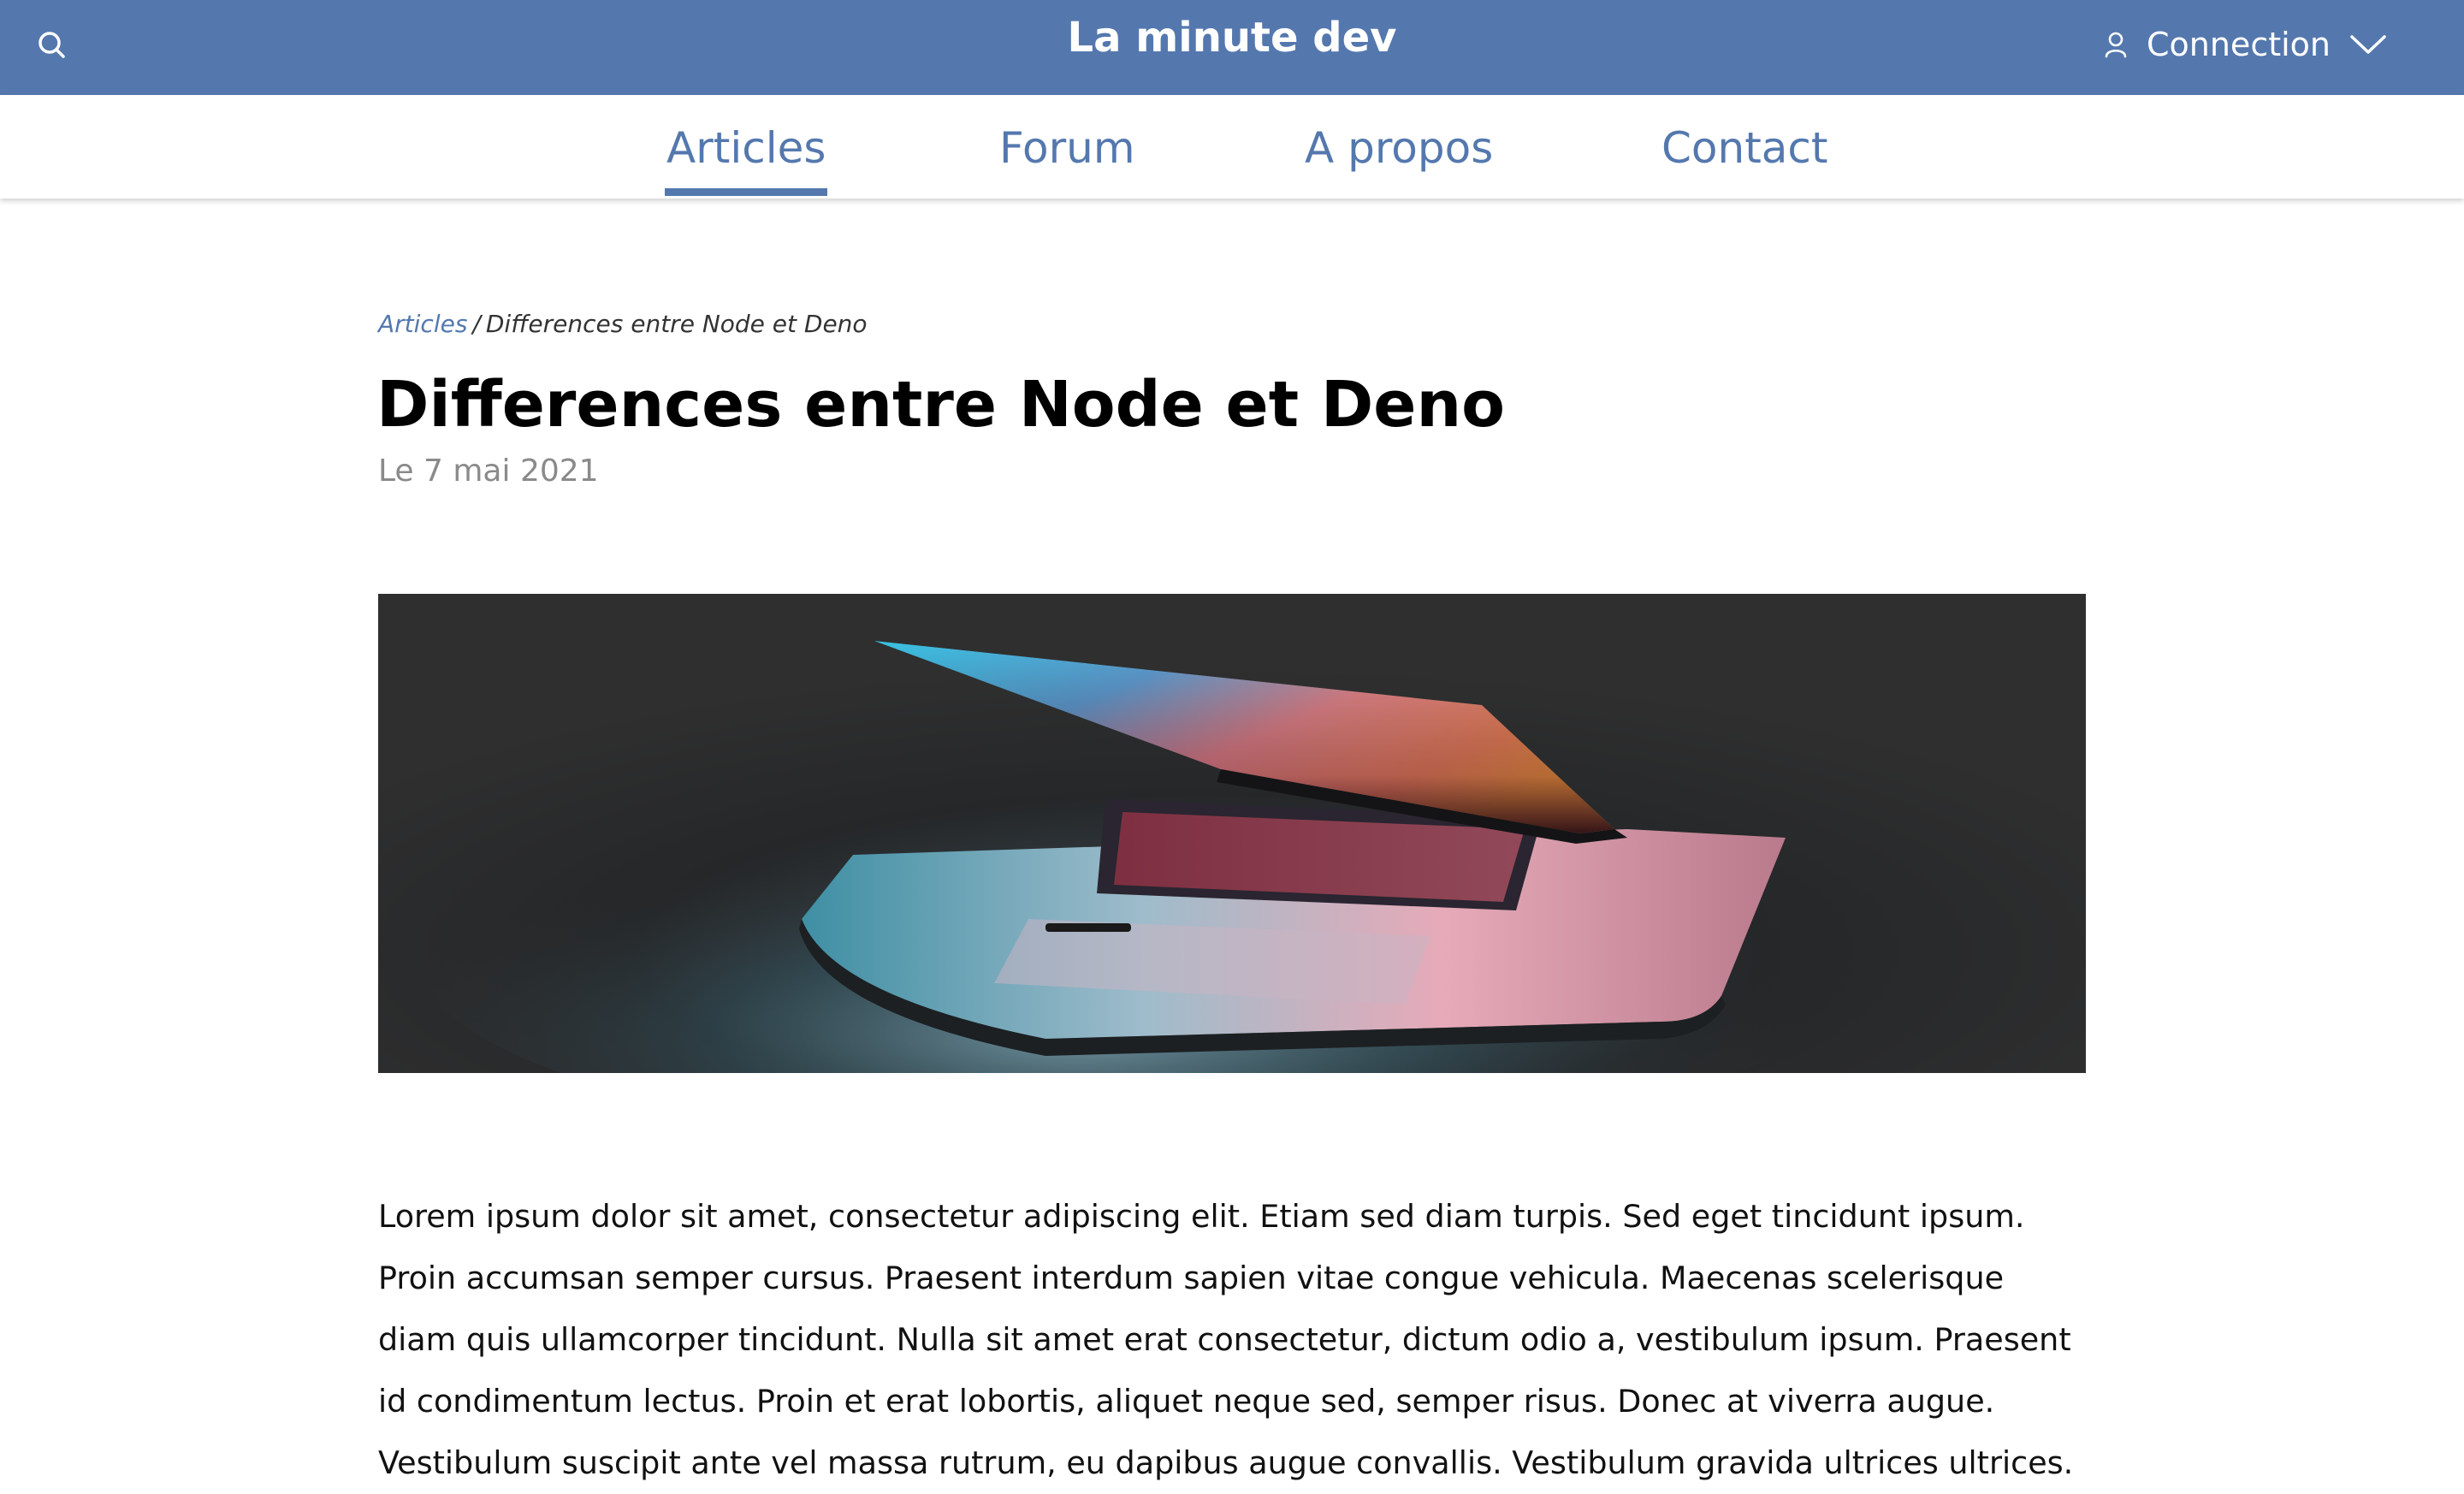 This screenshot has height=1494, width=2464. I want to click on breadcrumb-current: Differences entre Node et Deno, so click(676, 324).